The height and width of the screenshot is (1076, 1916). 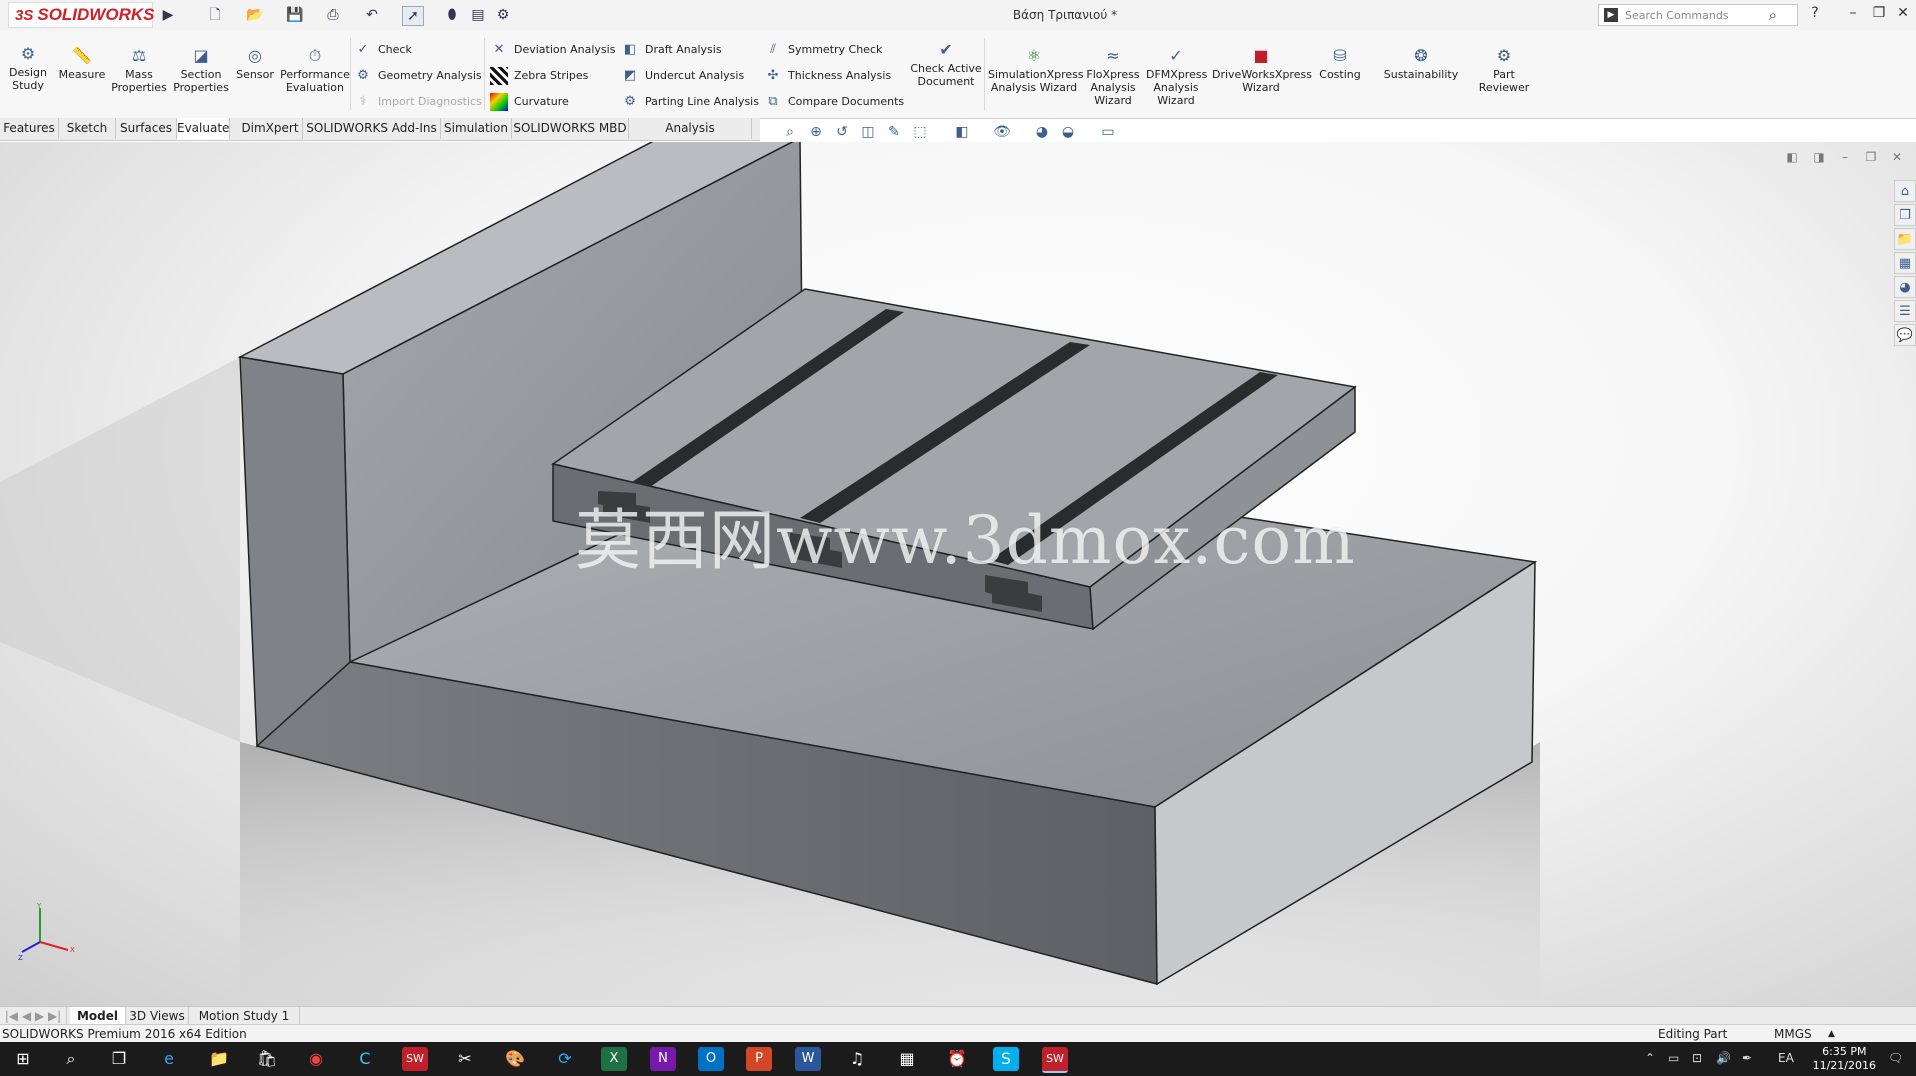 What do you see at coordinates (201, 70) in the screenshot?
I see `section-properties-button: ◪ Section Properties` at bounding box center [201, 70].